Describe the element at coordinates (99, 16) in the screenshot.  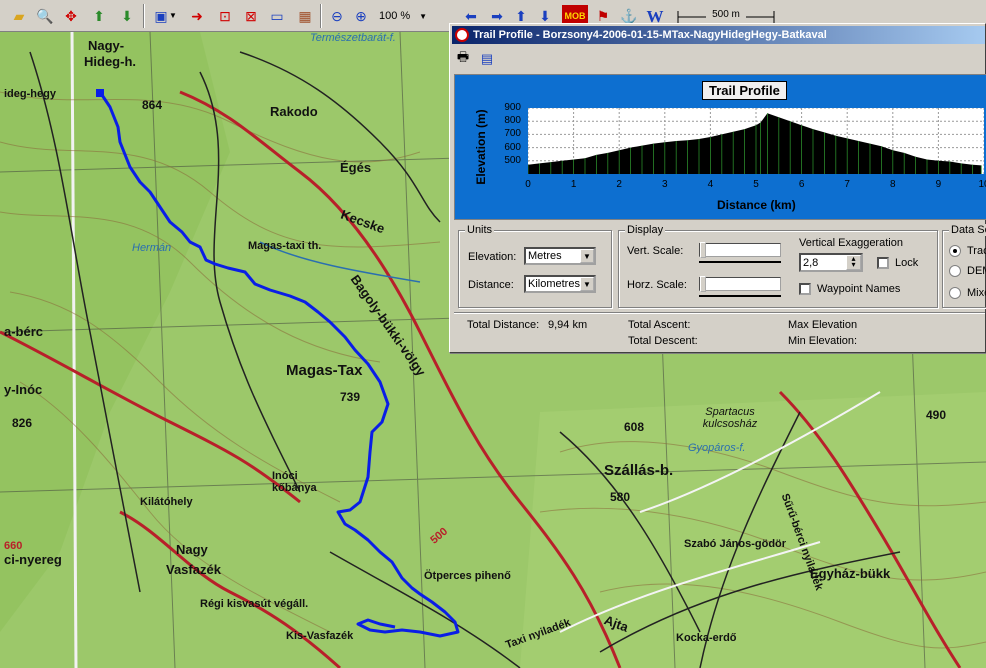
I see `layer-up-icon: ⬆` at that location.